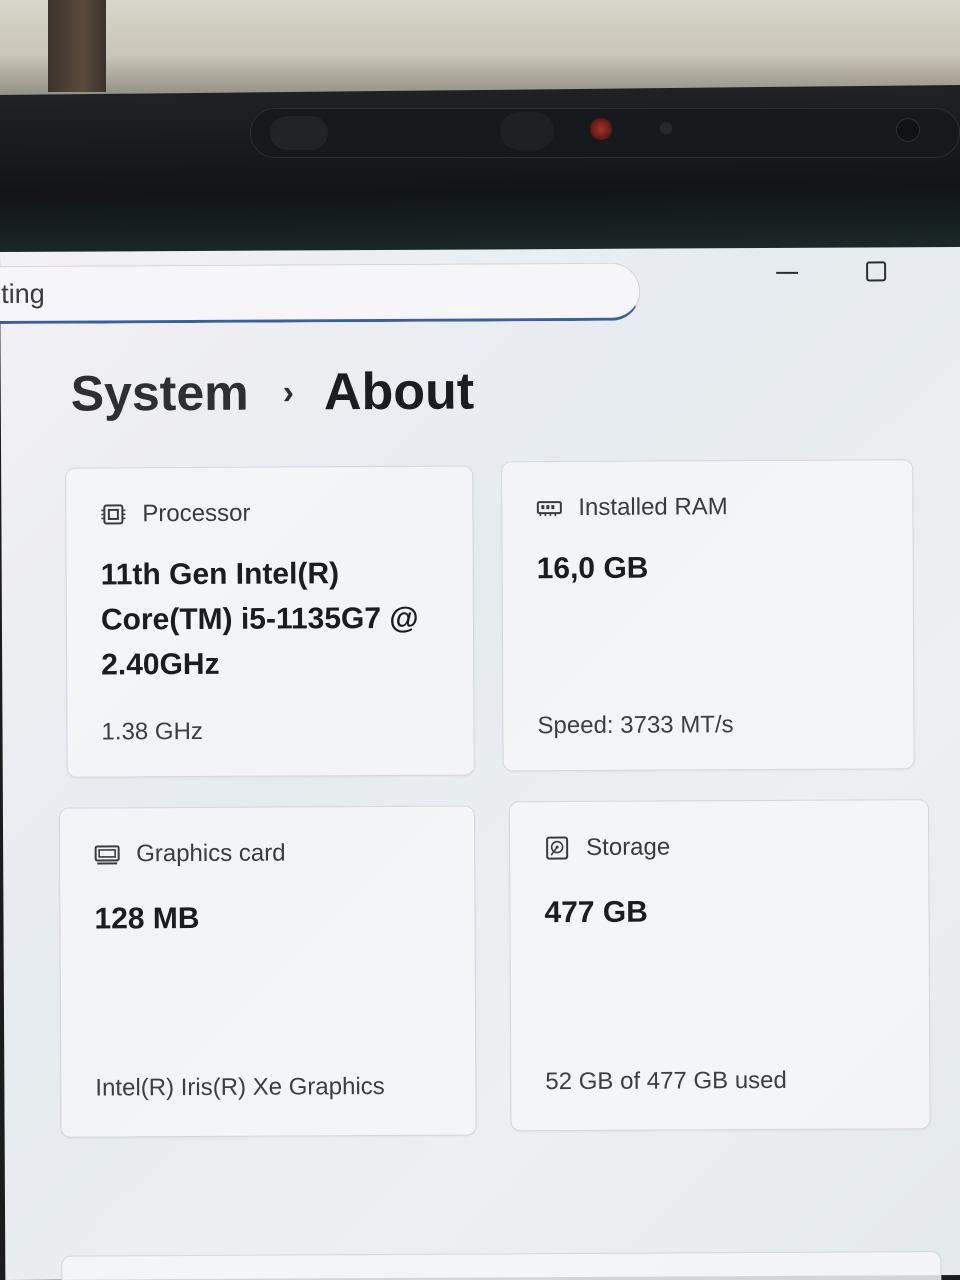 Image resolution: width=960 pixels, height=1280 pixels. Describe the element at coordinates (77, 46) in the screenshot. I see `background-wooden-post` at that location.